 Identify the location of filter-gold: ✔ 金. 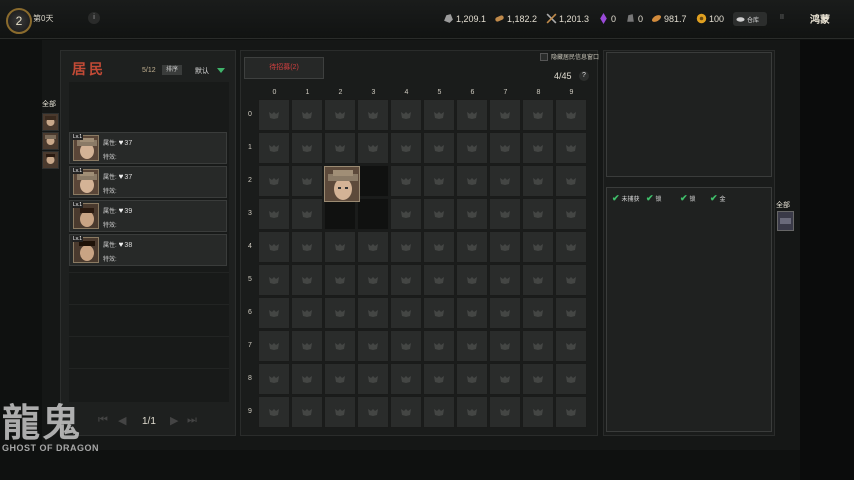
(718, 198).